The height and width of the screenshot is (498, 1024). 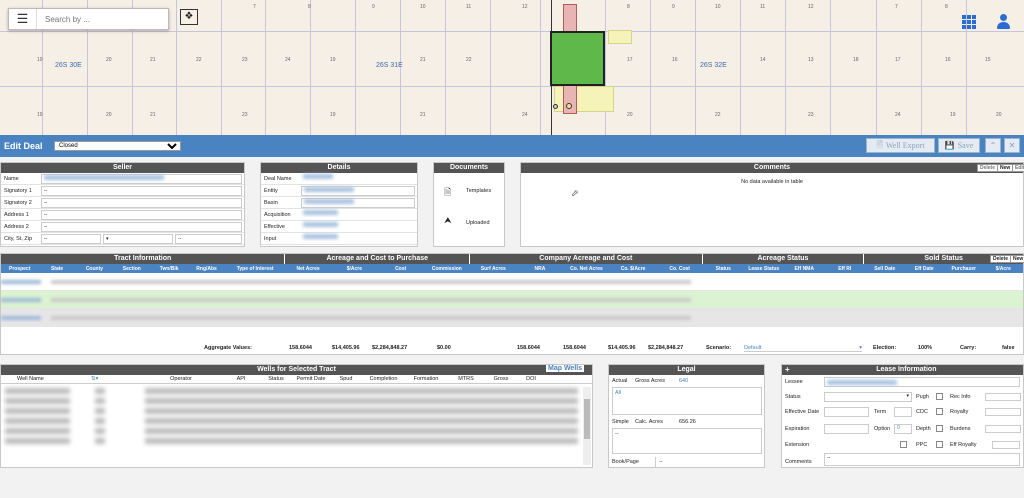 I want to click on col-twn-blk: Twn/Blk, so click(x=169, y=269).